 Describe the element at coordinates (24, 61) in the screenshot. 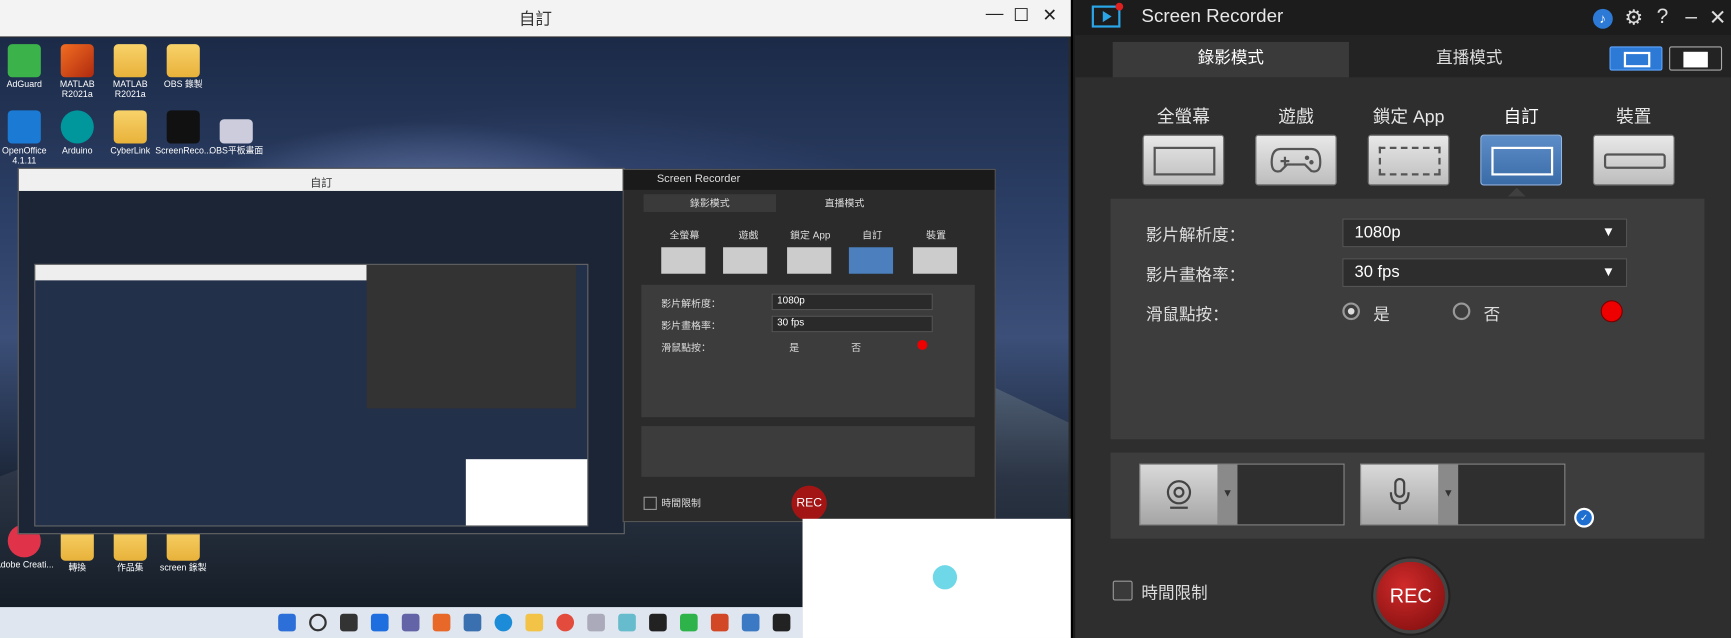

I see `adguard-icon` at that location.